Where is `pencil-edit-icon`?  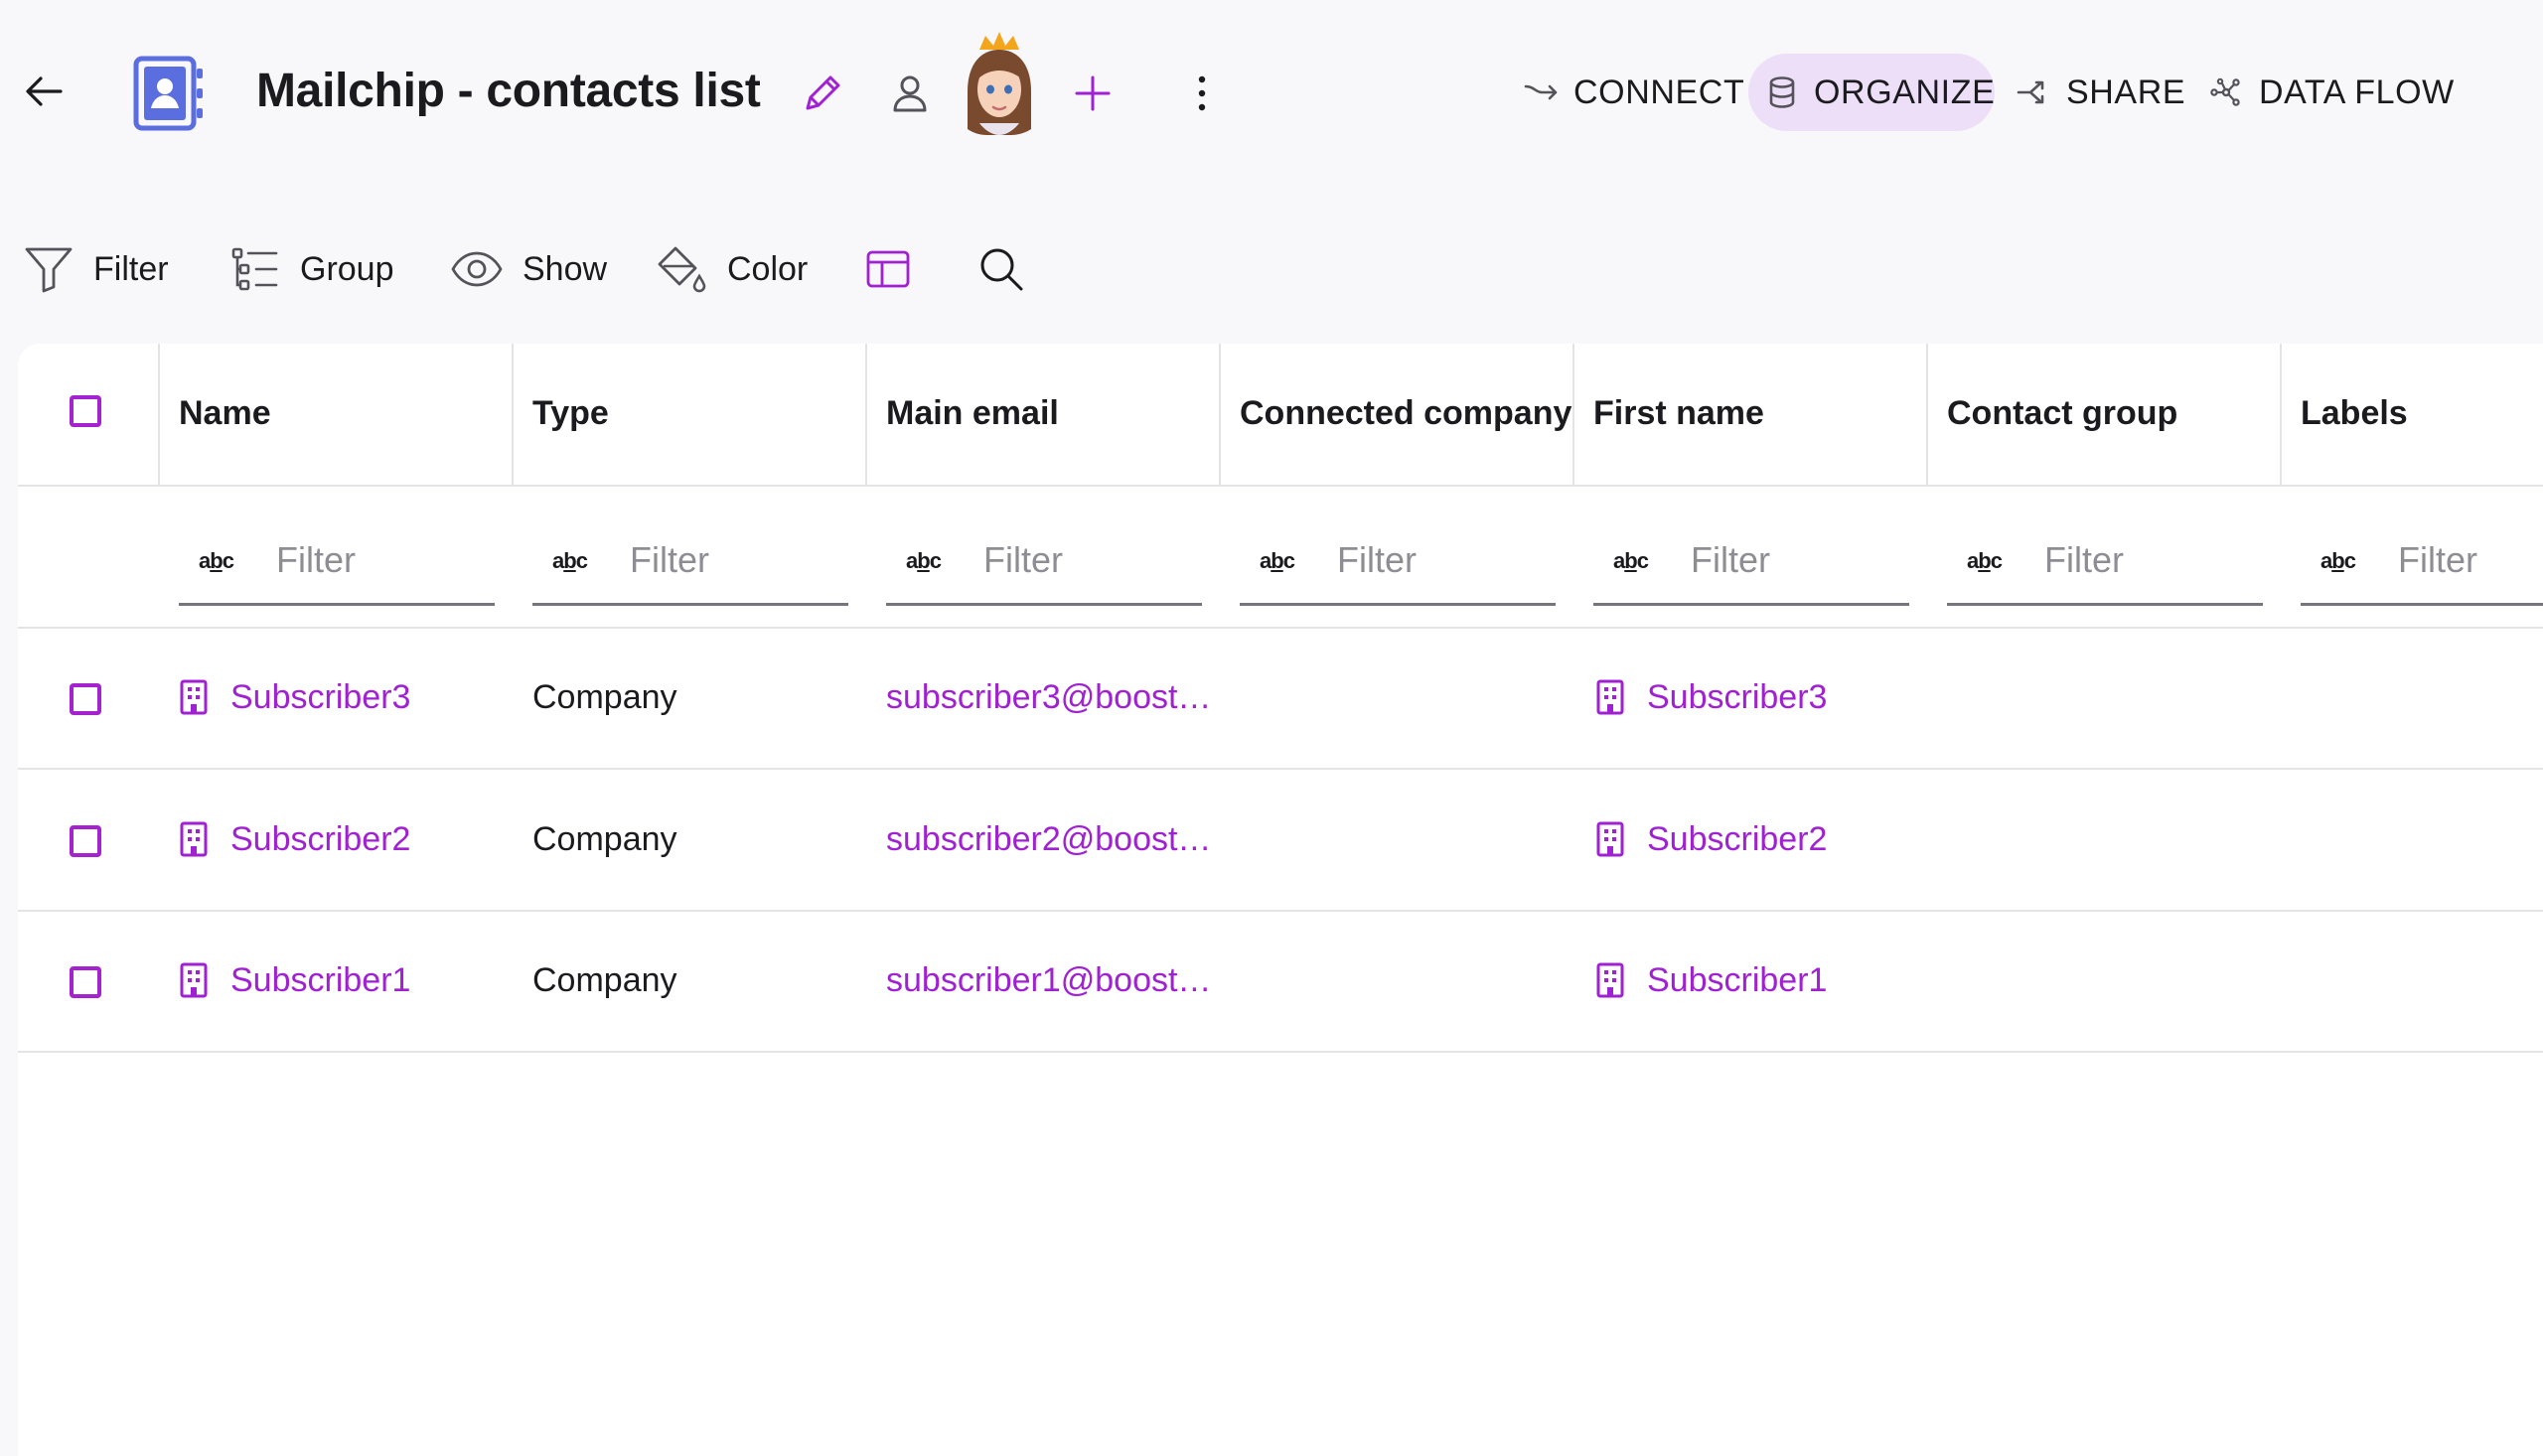
pencil-edit-icon is located at coordinates (822, 93).